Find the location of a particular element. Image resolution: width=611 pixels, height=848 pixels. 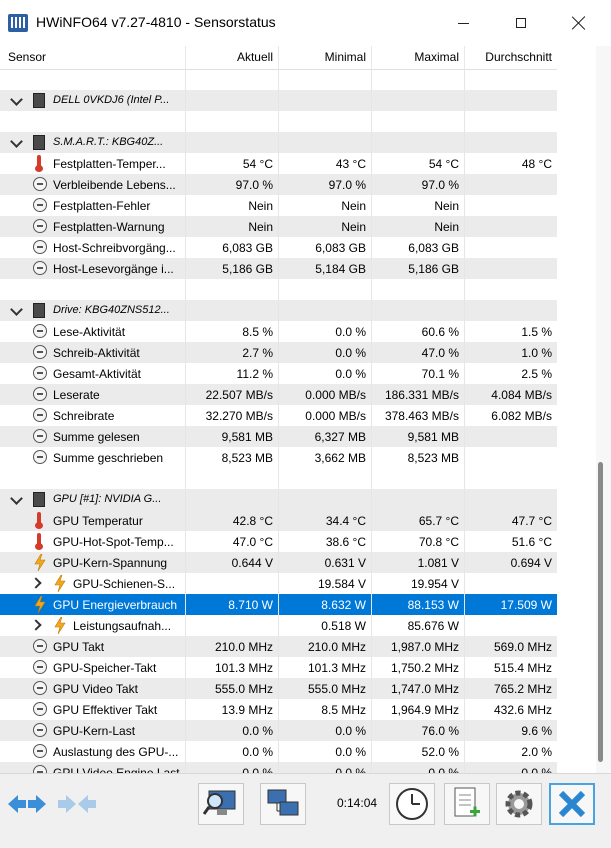

value-average: 2.5 % is located at coordinates (536, 374).